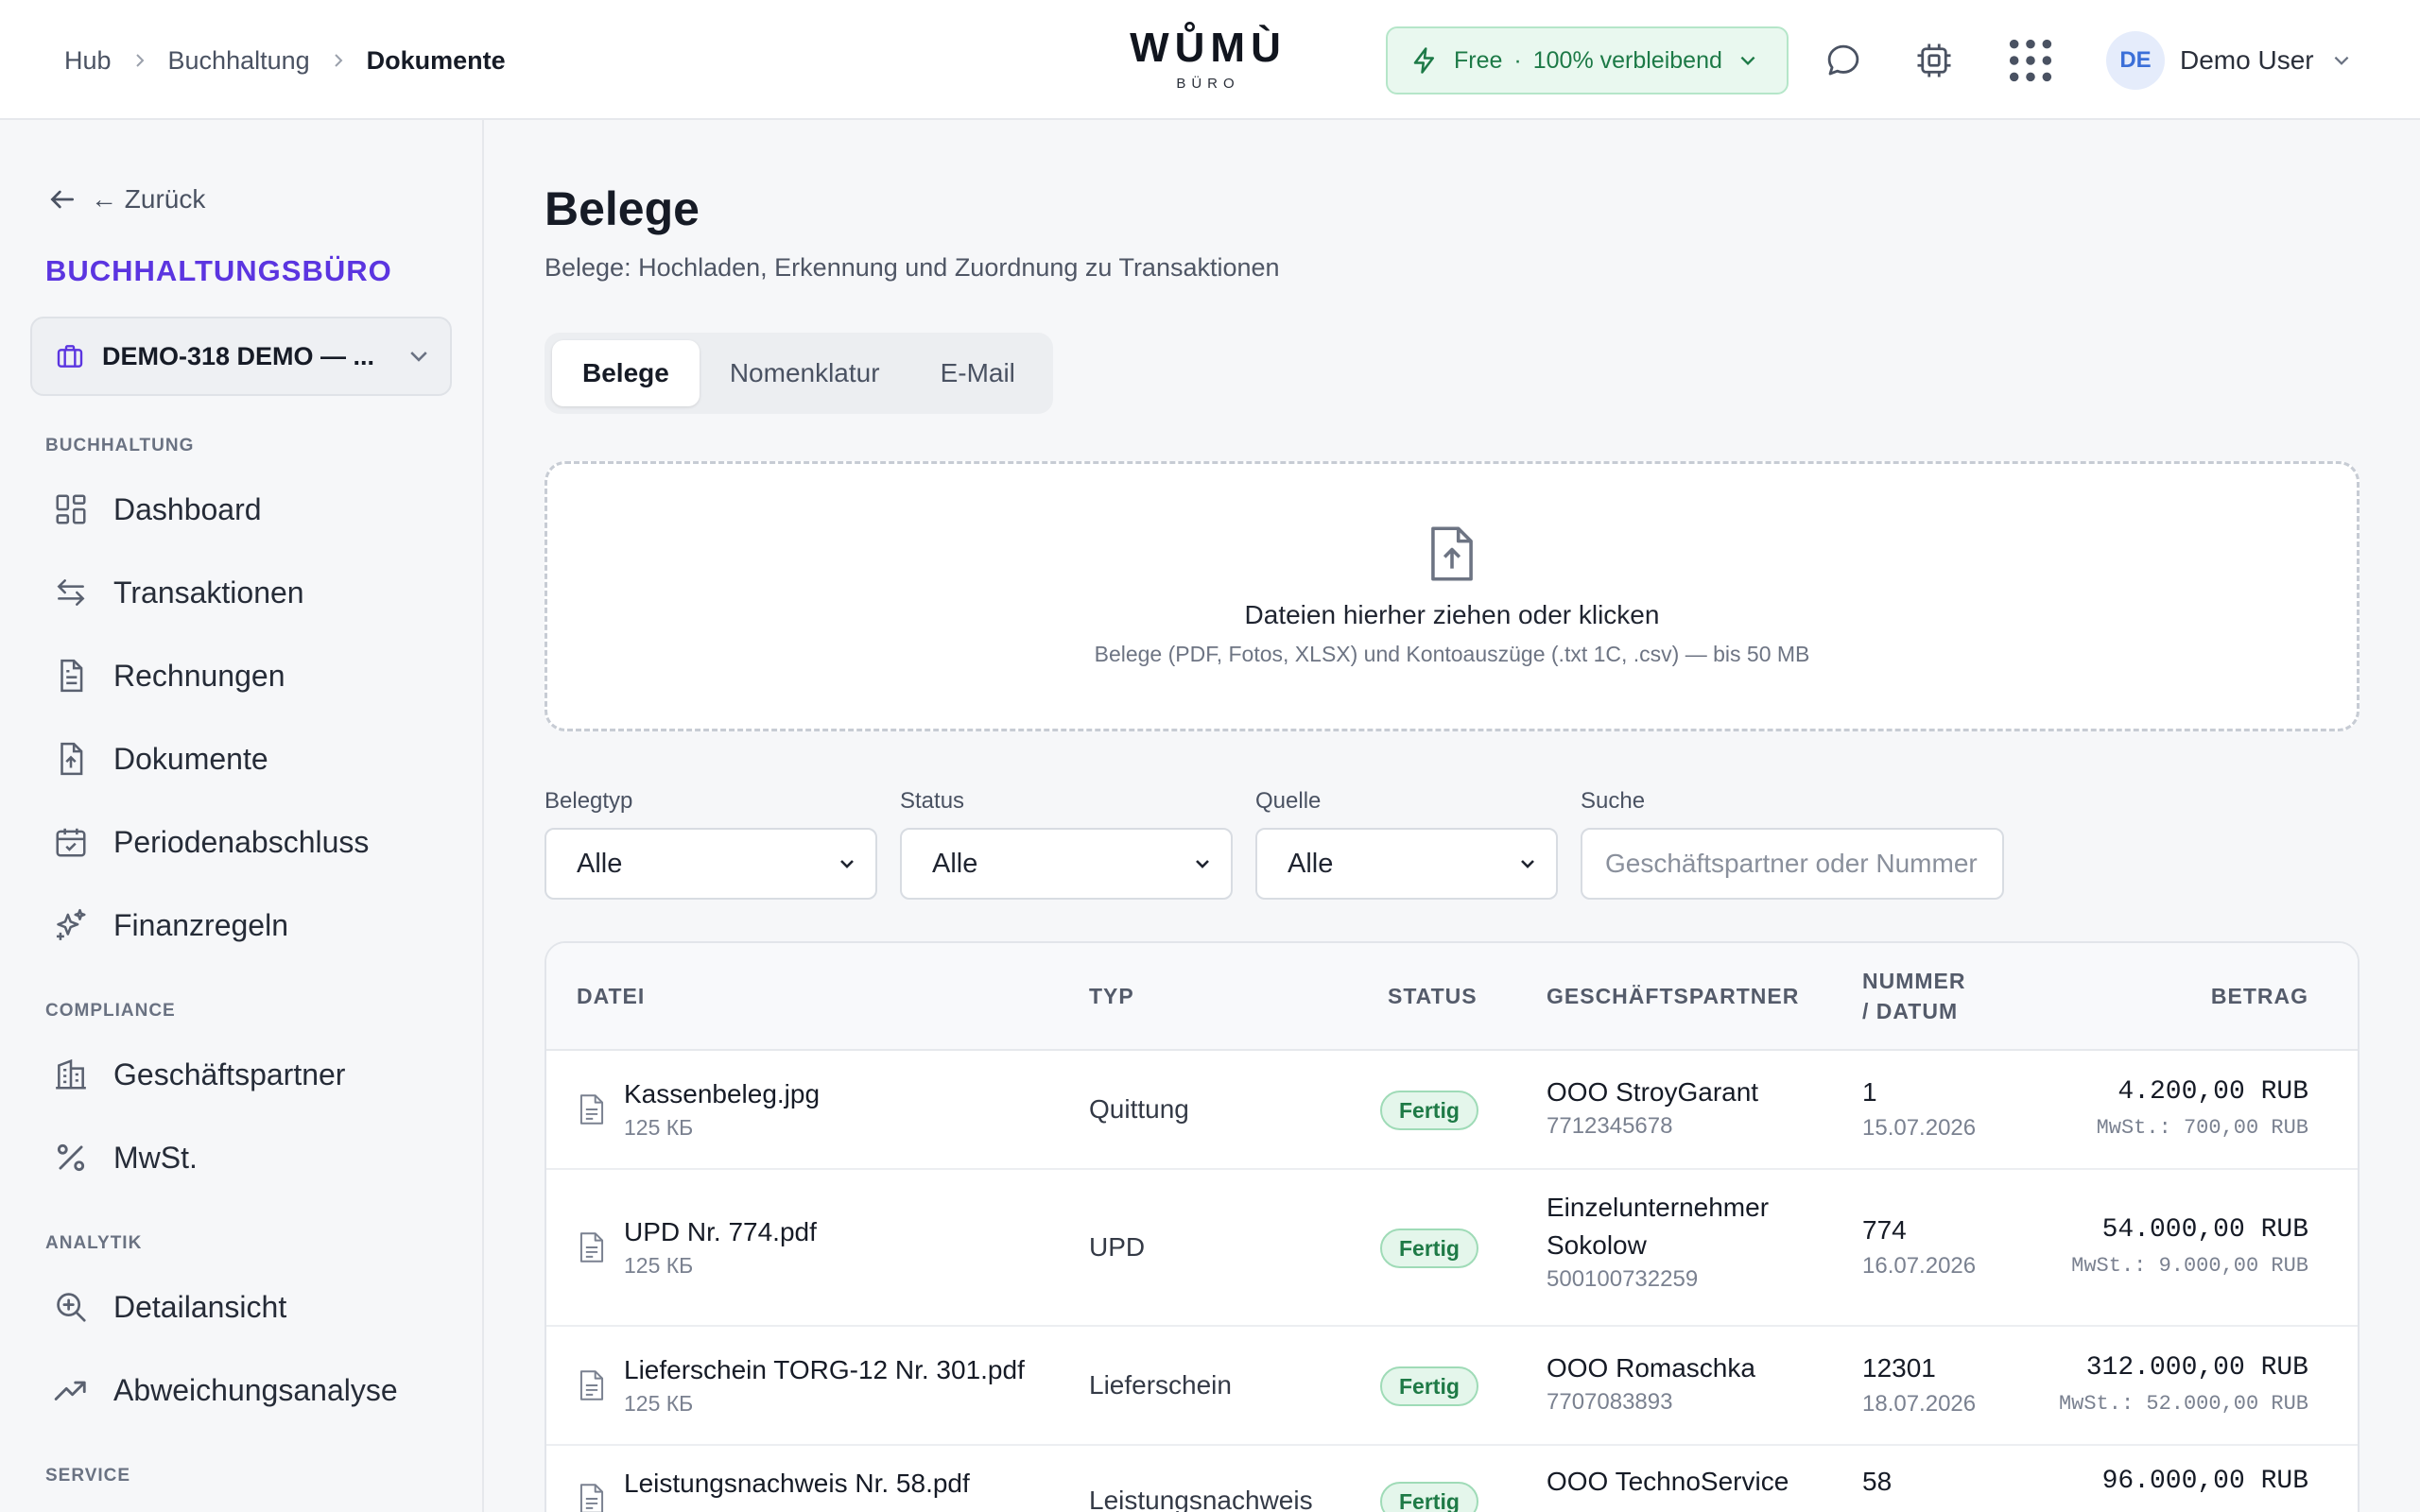 The width and height of the screenshot is (2420, 1512). What do you see at coordinates (1208, 58) in the screenshot?
I see `app-logo: WŮMÙ BÜRO` at bounding box center [1208, 58].